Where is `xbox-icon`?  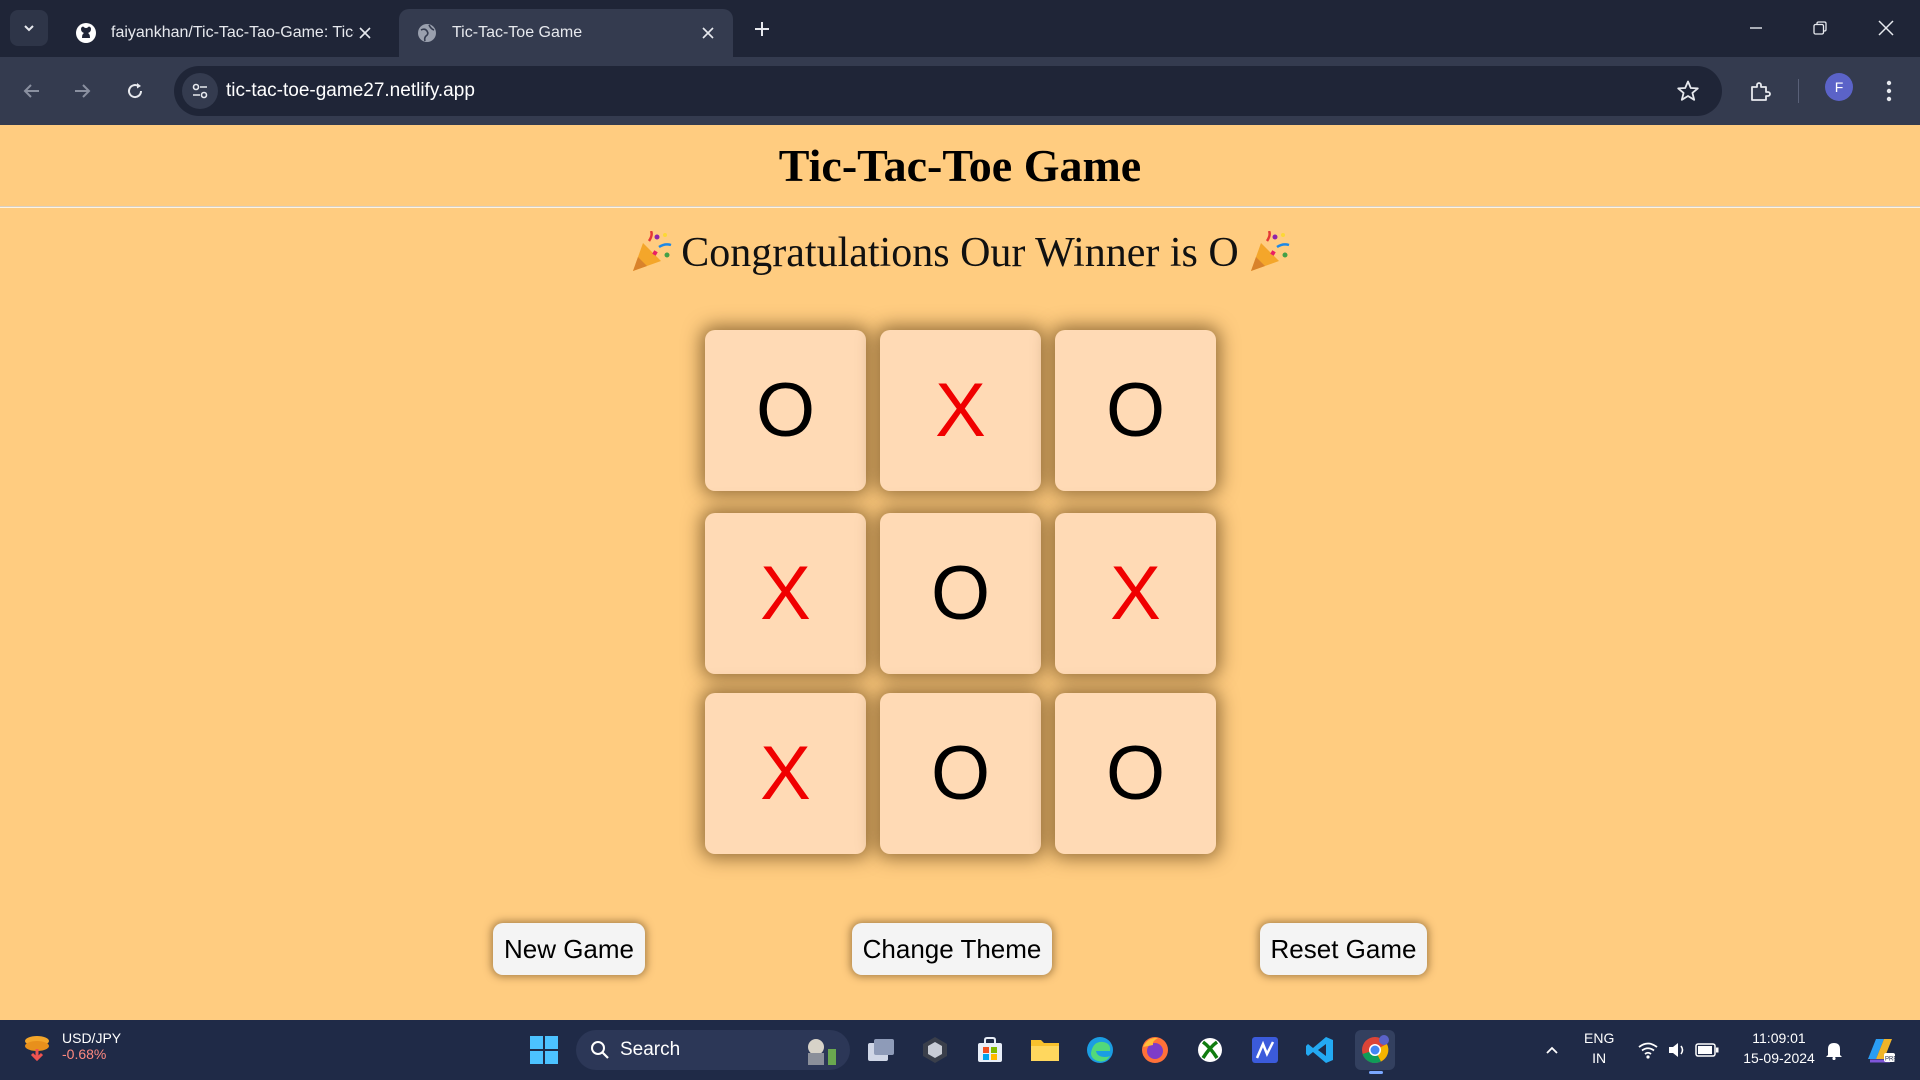
xbox-icon is located at coordinates (1210, 1050).